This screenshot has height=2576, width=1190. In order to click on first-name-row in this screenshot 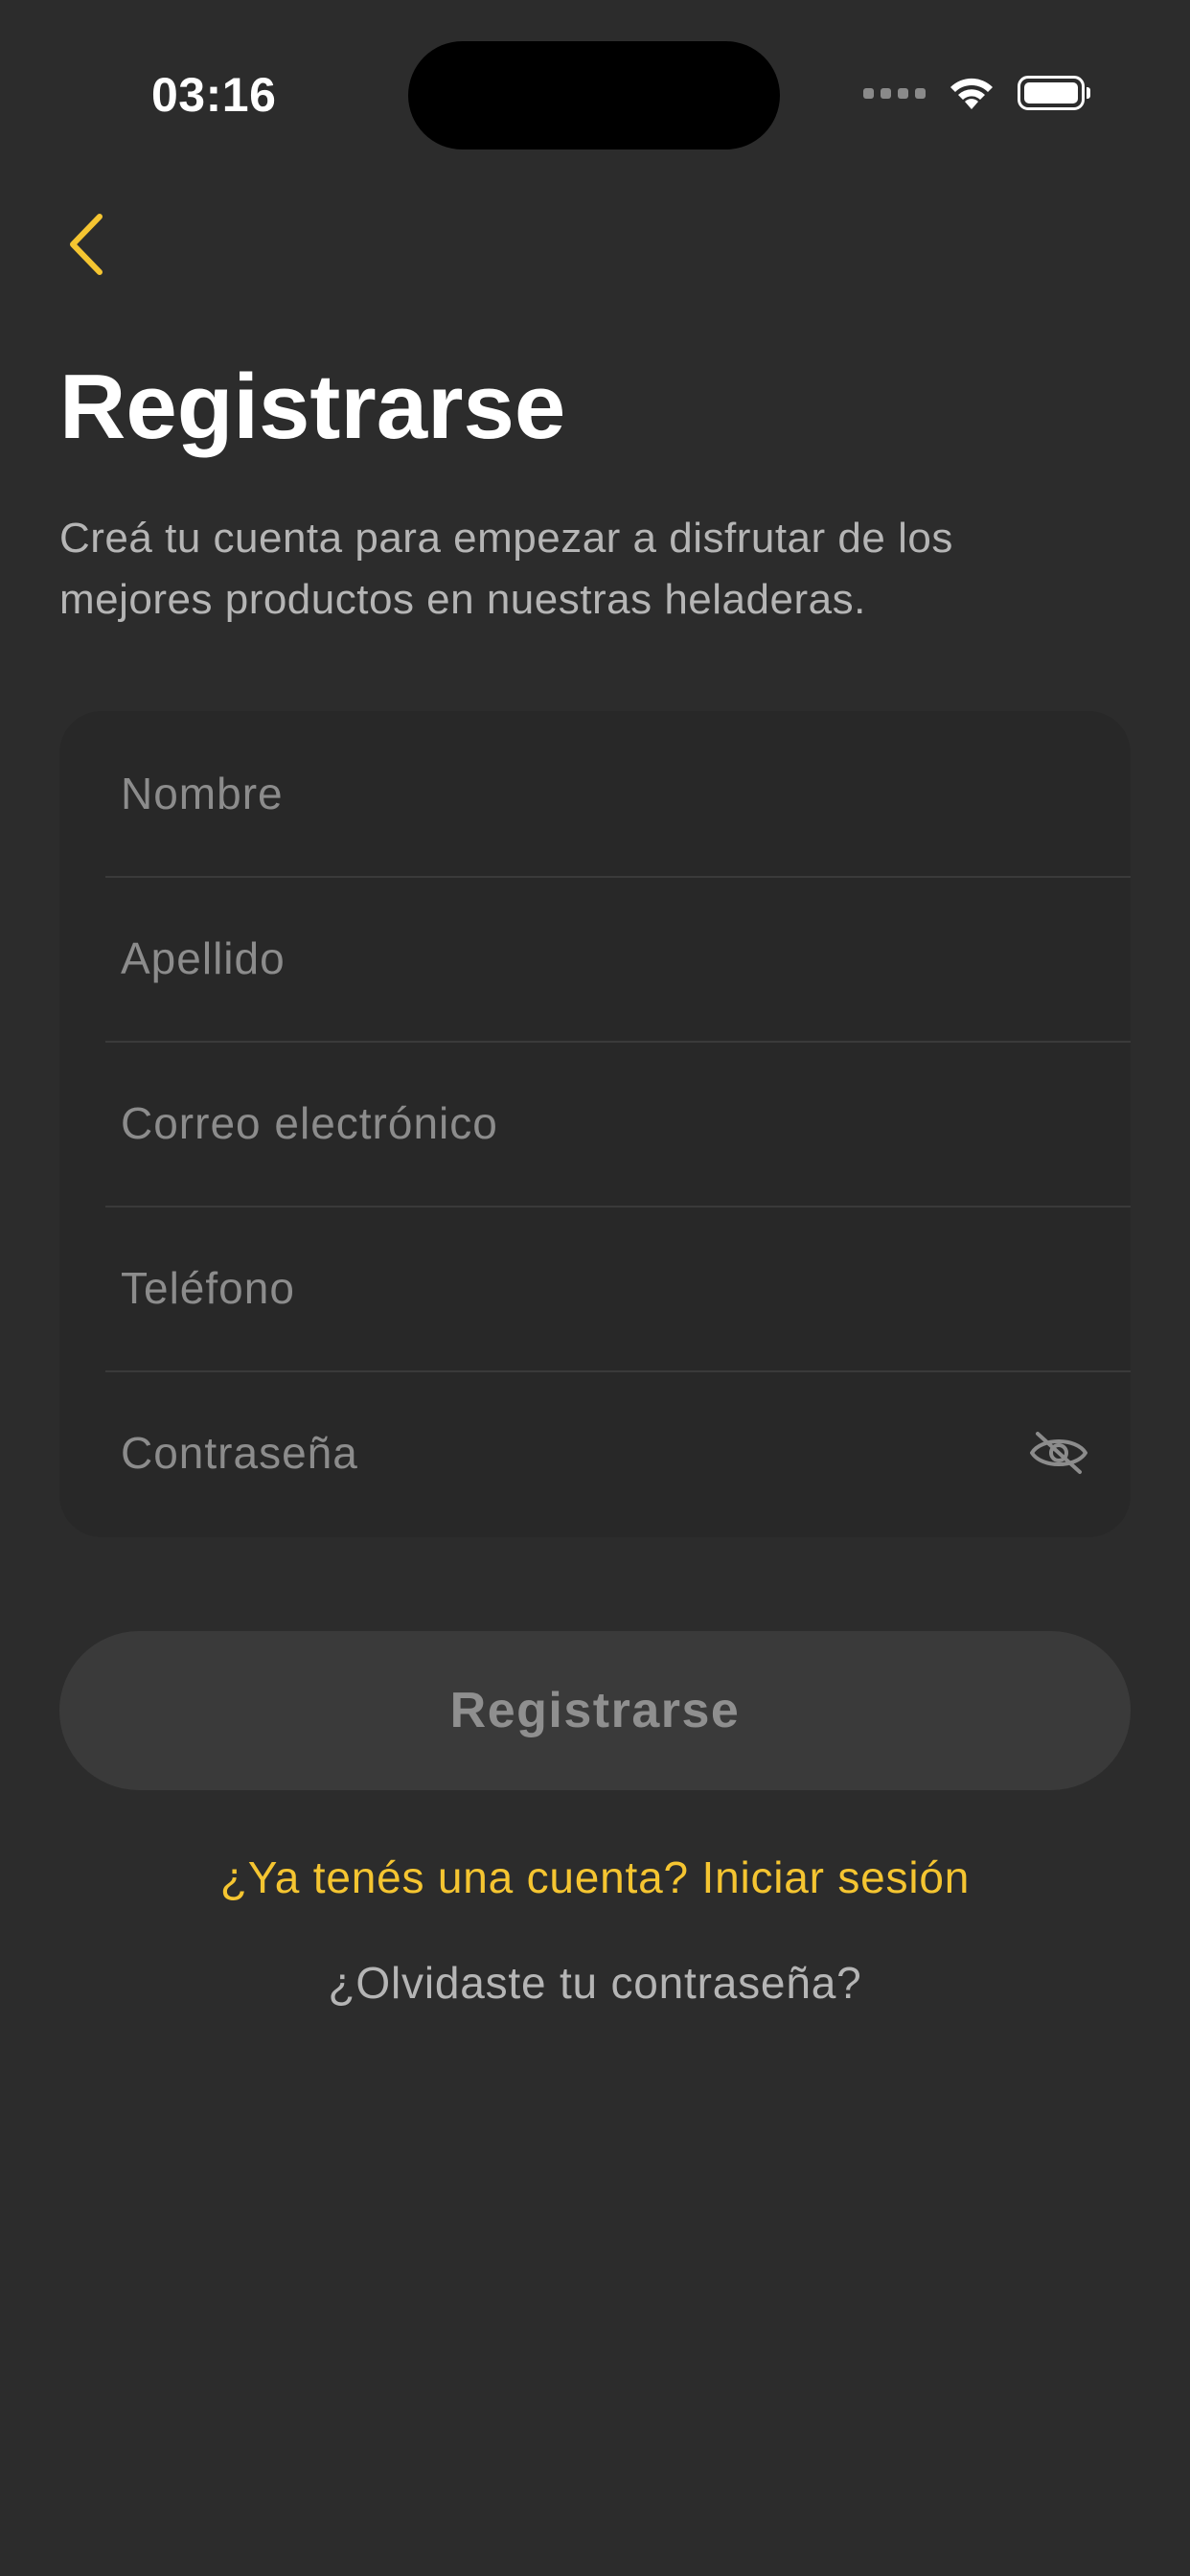, I will do `click(595, 793)`.